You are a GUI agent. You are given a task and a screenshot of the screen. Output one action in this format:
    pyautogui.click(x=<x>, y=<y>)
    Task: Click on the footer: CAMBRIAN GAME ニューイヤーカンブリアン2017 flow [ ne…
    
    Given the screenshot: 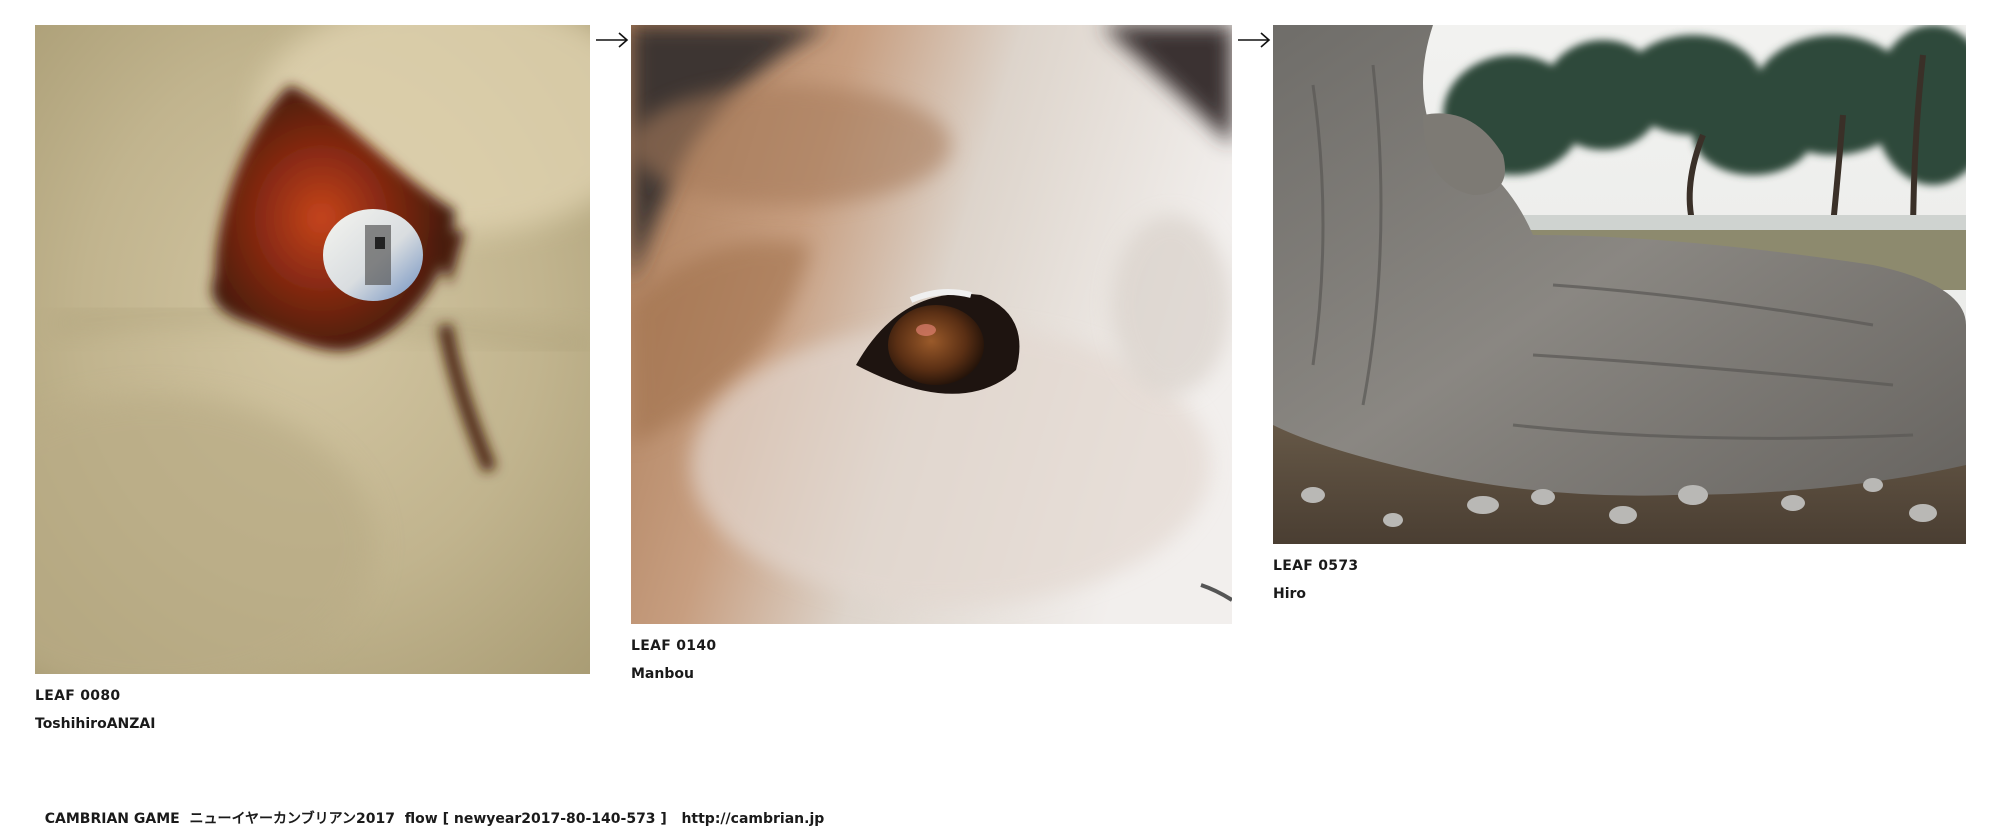 What is the action you would take?
    pyautogui.click(x=430, y=811)
    